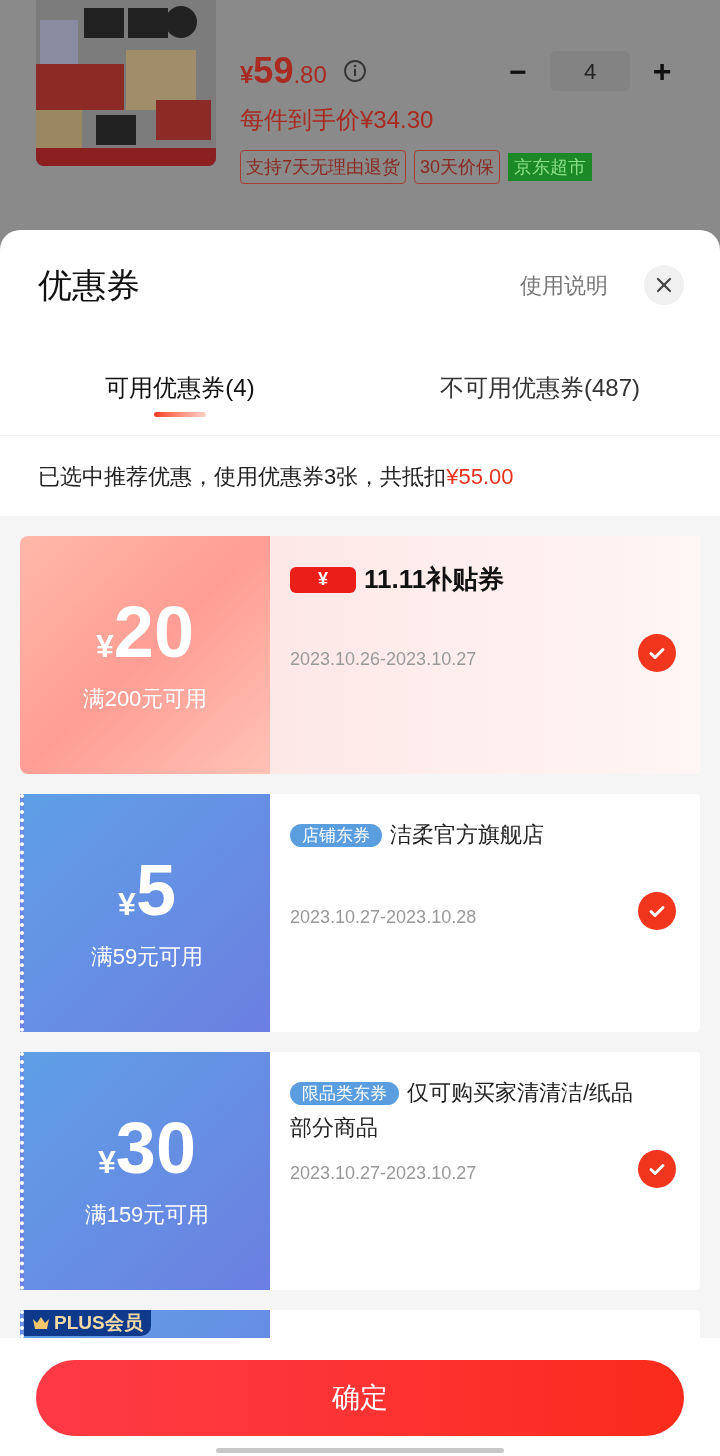 This screenshot has height=1456, width=720. What do you see at coordinates (180, 387) in the screenshot?
I see `tab: 可用优惠券(4)` at bounding box center [180, 387].